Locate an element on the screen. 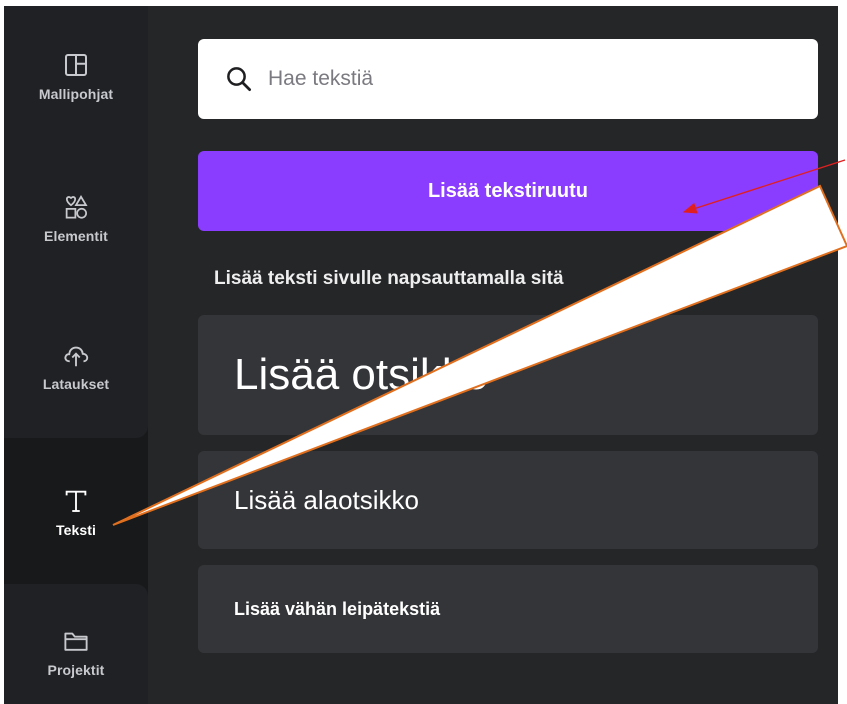 This screenshot has width=847, height=704. sidebar-item-elements: Elementit is located at coordinates (76, 218).